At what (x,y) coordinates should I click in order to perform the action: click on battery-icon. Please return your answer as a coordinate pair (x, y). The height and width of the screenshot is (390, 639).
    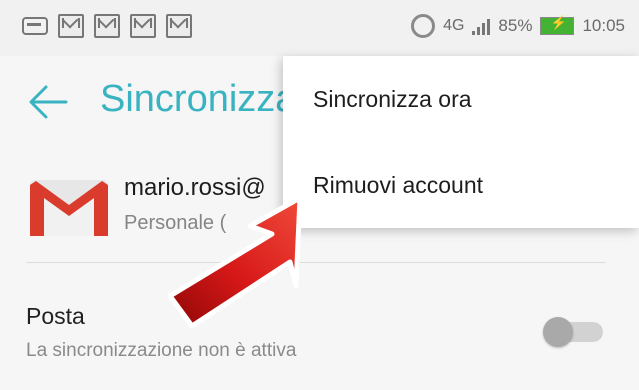
    Looking at the image, I should click on (557, 25).